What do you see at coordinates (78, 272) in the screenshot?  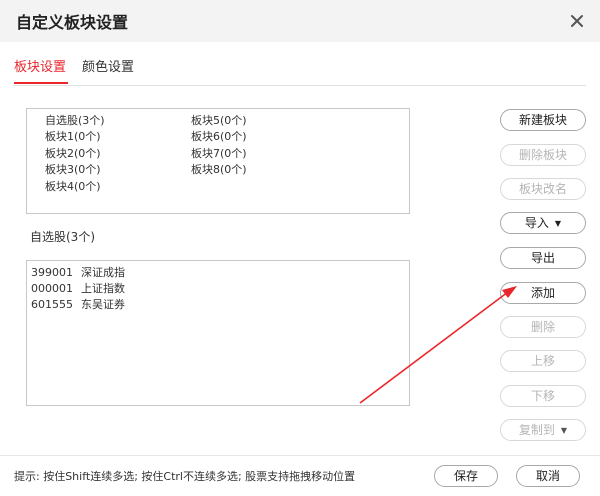 I see `stock-row: 399001 深证成指` at bounding box center [78, 272].